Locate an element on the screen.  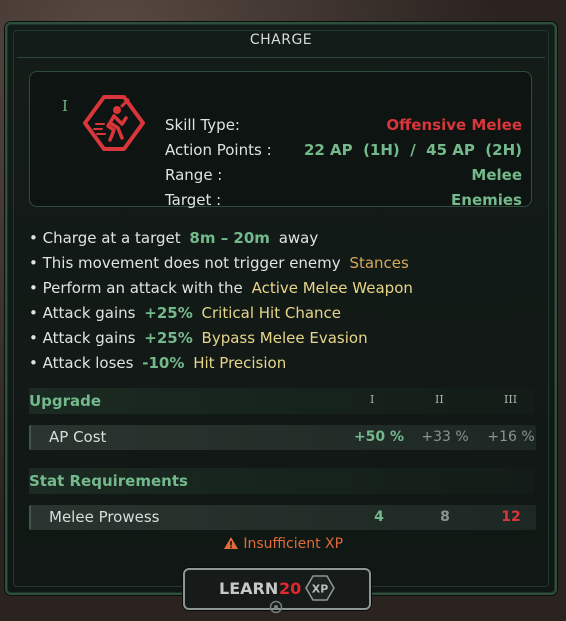
description-bullet: • Charge at a target 8m – 20m away is located at coordinates (174, 238).